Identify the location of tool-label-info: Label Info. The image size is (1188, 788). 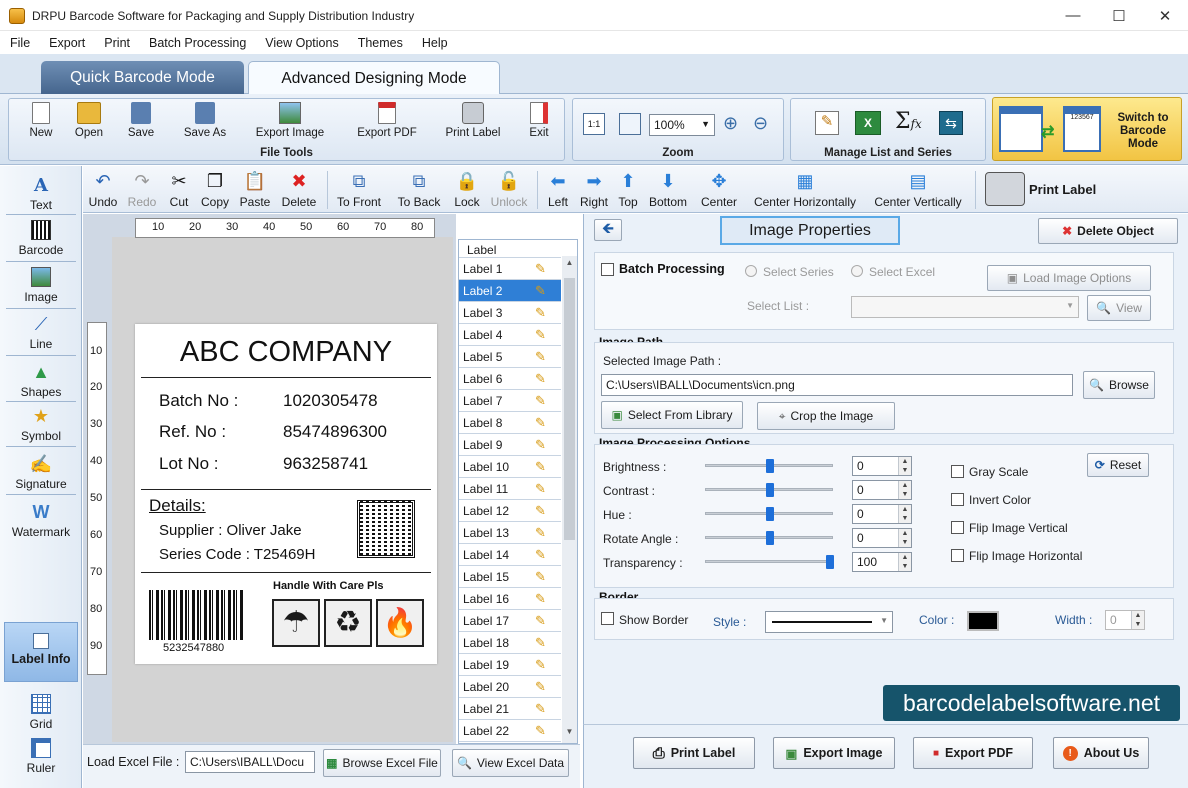
(41, 652).